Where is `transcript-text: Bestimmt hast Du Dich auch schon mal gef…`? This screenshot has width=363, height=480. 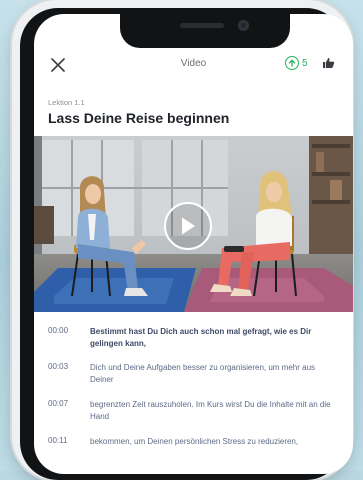
transcript-text: Bestimmt hast Du Dich auch schon mal gef… is located at coordinates (201, 337).